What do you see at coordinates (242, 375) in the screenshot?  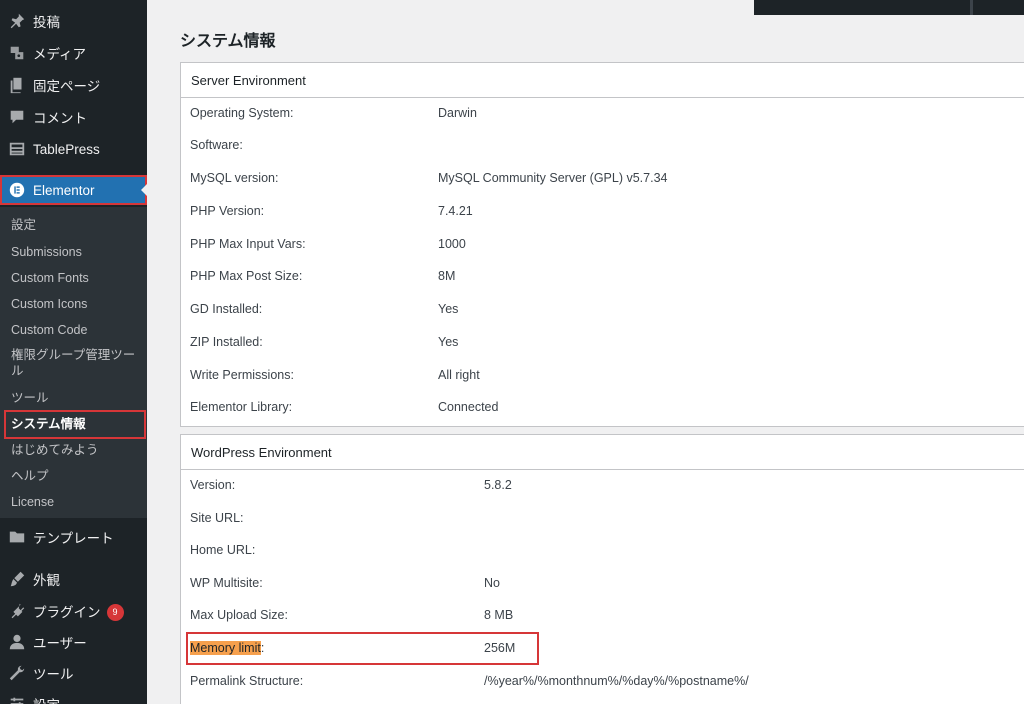 I see `row-key: Write Permissions:` at bounding box center [242, 375].